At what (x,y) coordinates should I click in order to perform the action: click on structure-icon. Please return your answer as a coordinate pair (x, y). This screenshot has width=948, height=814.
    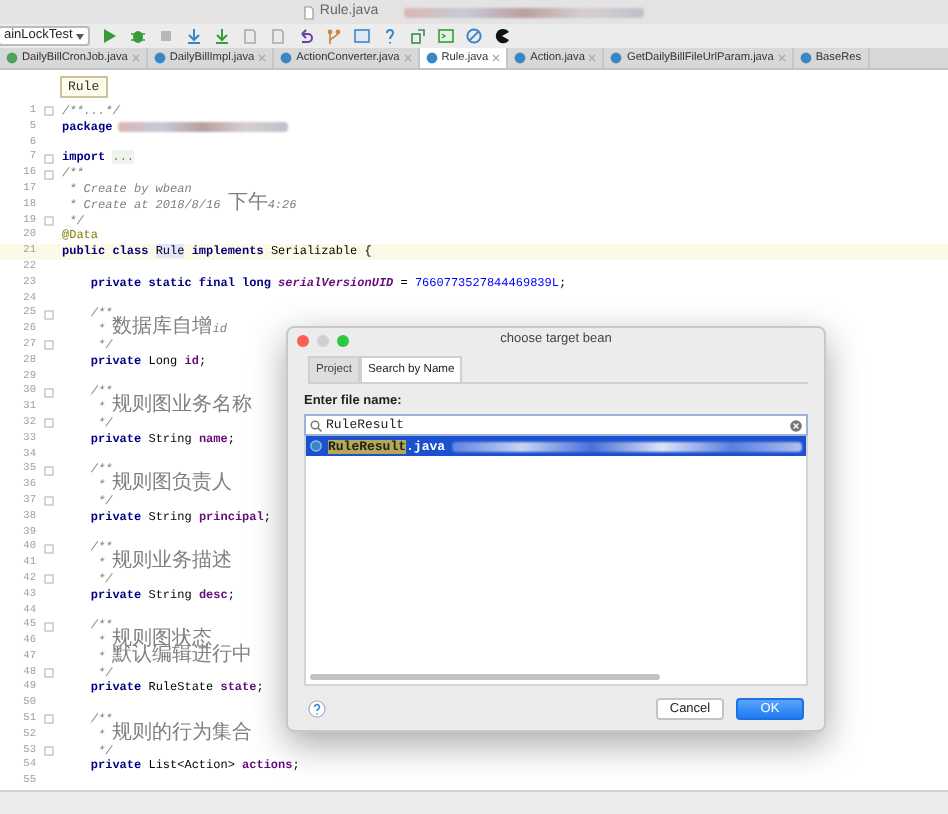
    Looking at the image, I should click on (362, 36).